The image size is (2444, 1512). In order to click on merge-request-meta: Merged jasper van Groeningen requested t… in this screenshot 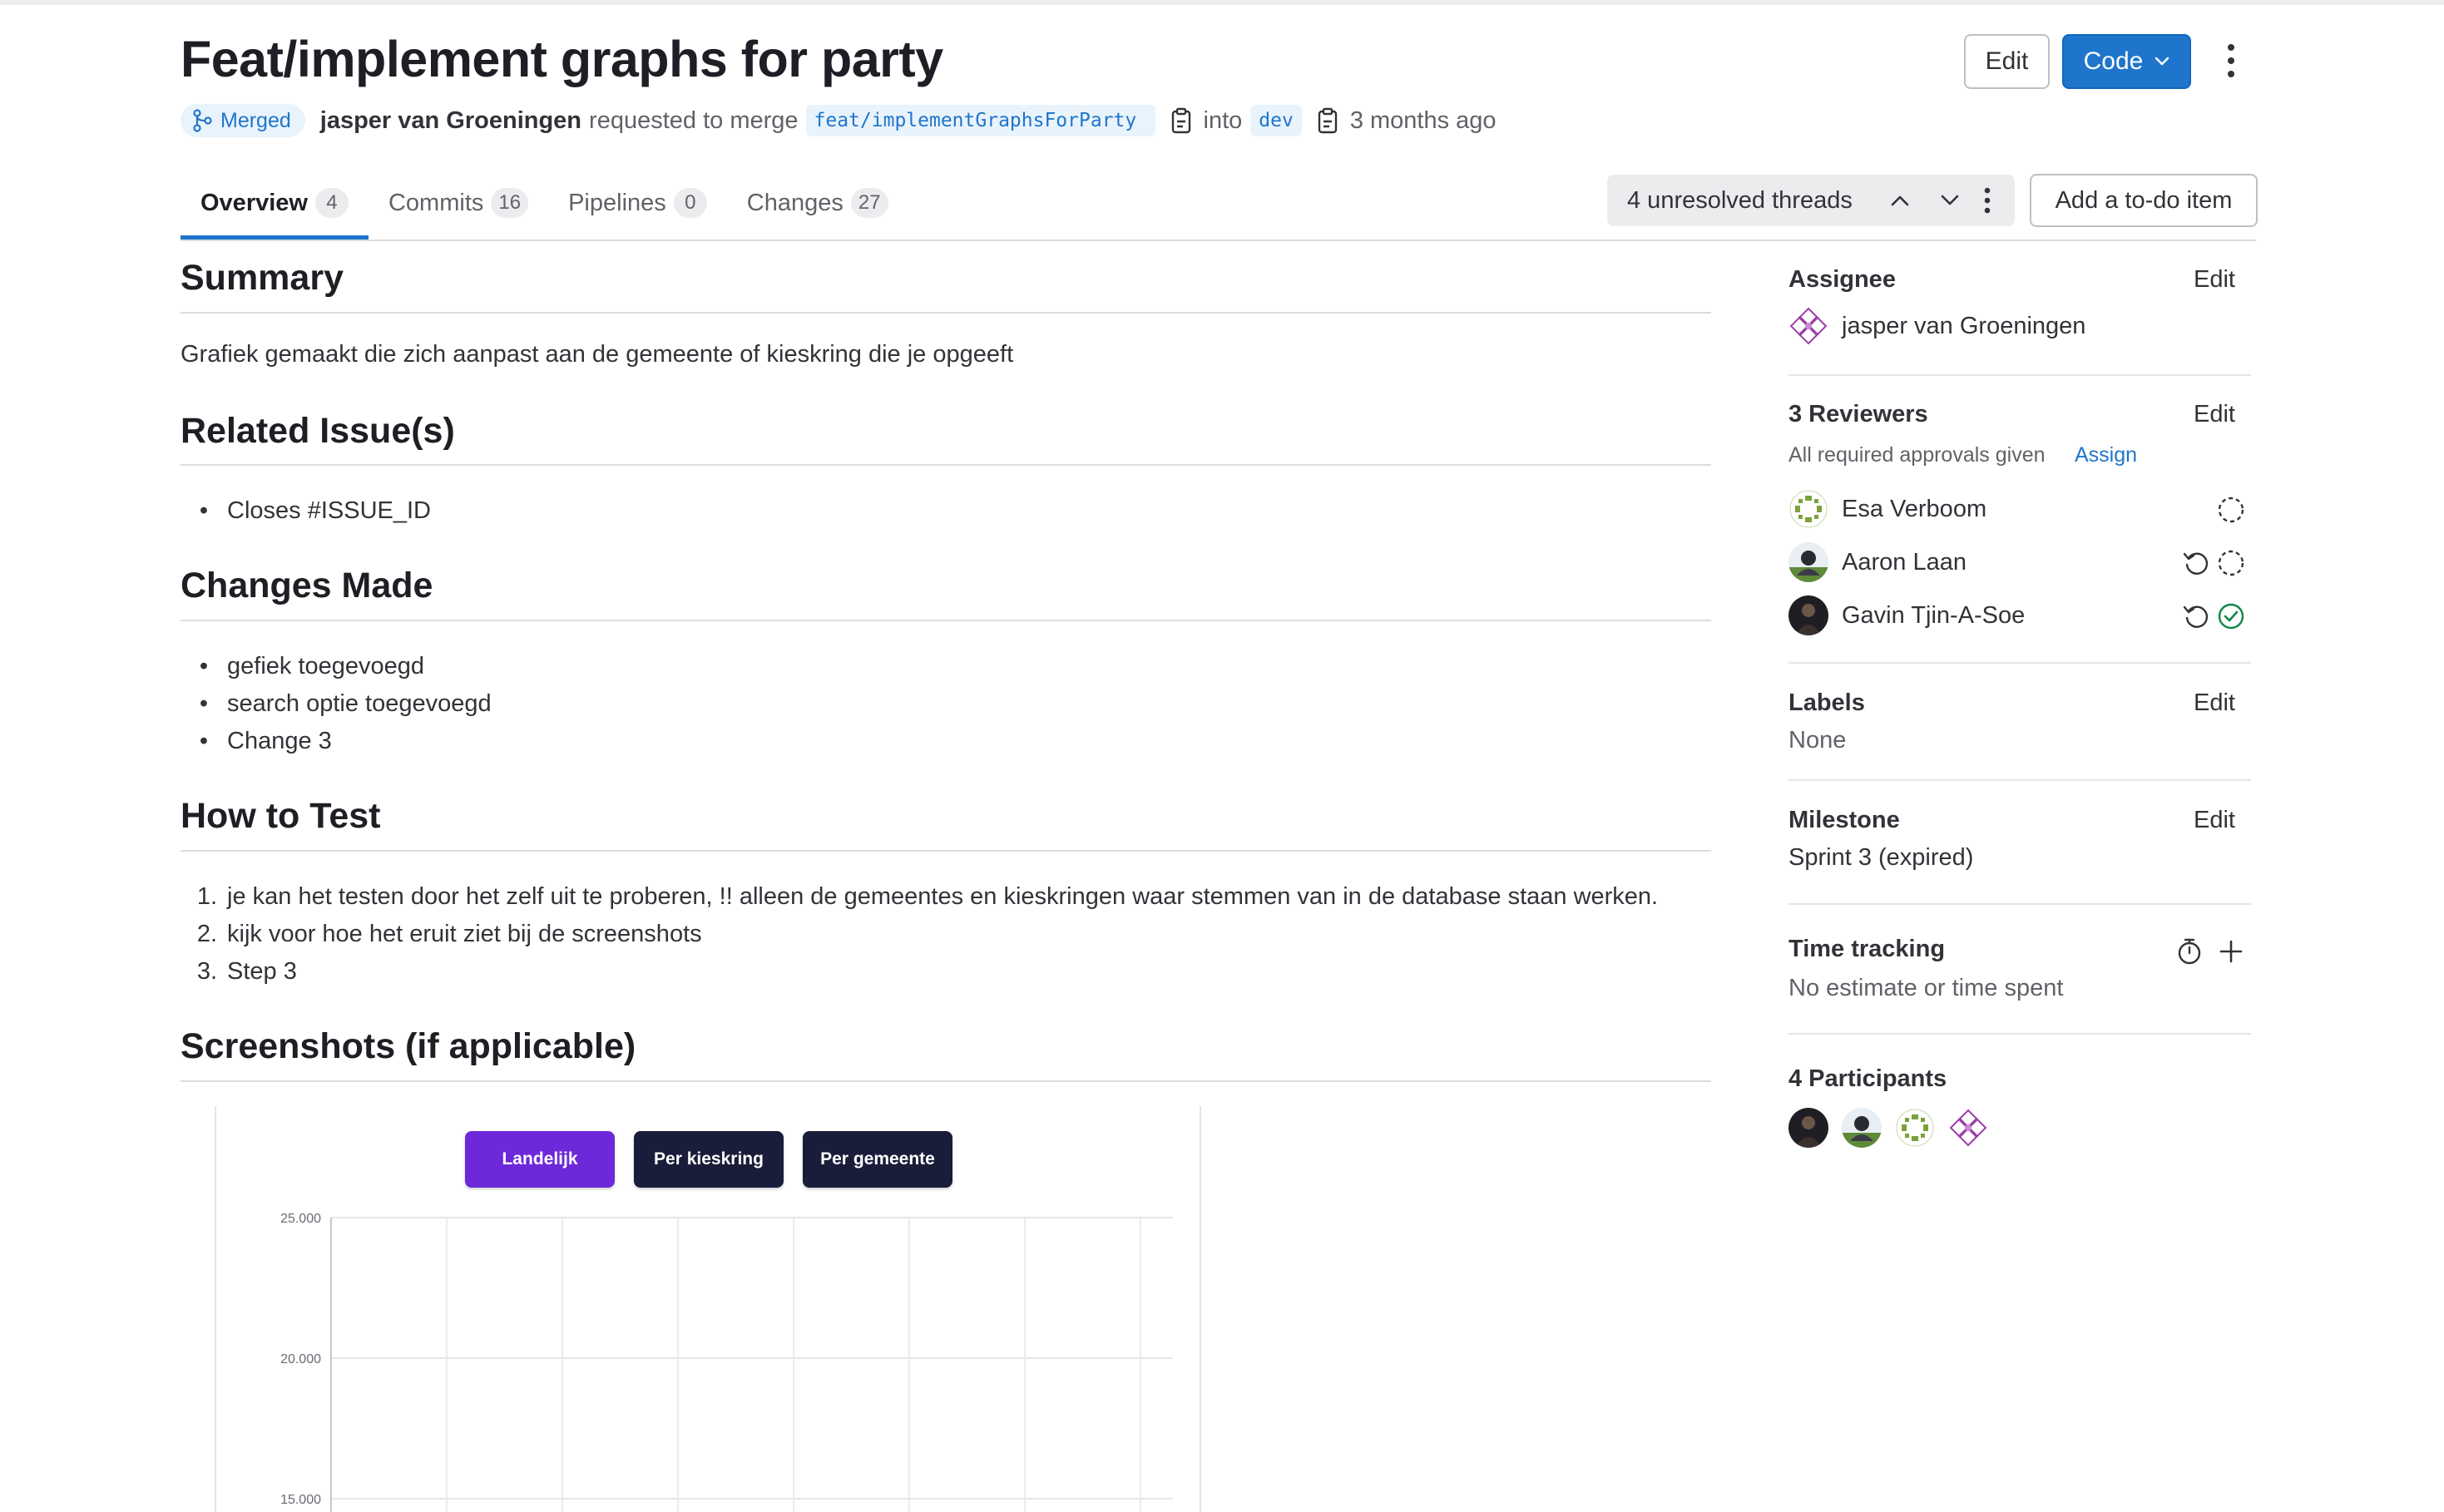, I will do `click(839, 120)`.